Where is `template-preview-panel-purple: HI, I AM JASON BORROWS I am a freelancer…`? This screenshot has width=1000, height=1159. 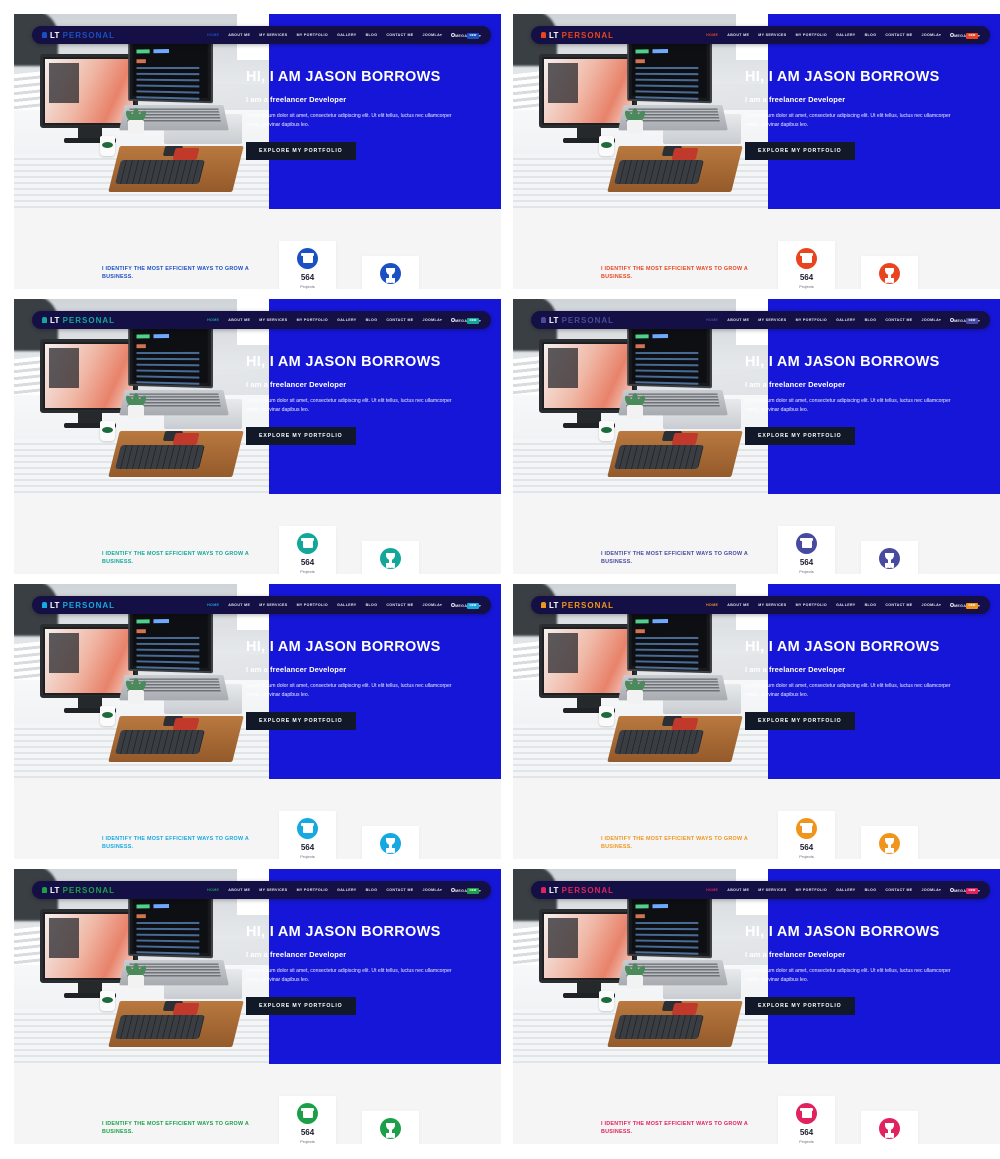 template-preview-panel-purple: HI, I AM JASON BORROWS I am a freelancer… is located at coordinates (756, 436).